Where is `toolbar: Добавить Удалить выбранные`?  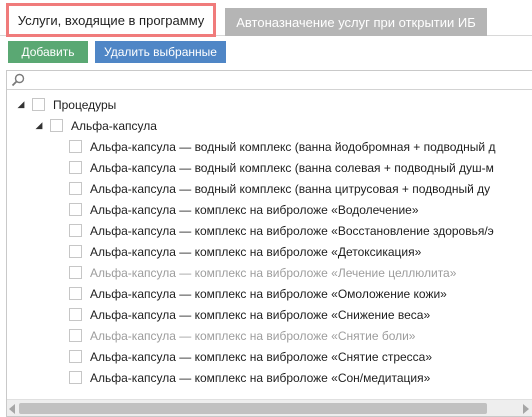
toolbar: Добавить Удалить выбранные is located at coordinates (117, 52).